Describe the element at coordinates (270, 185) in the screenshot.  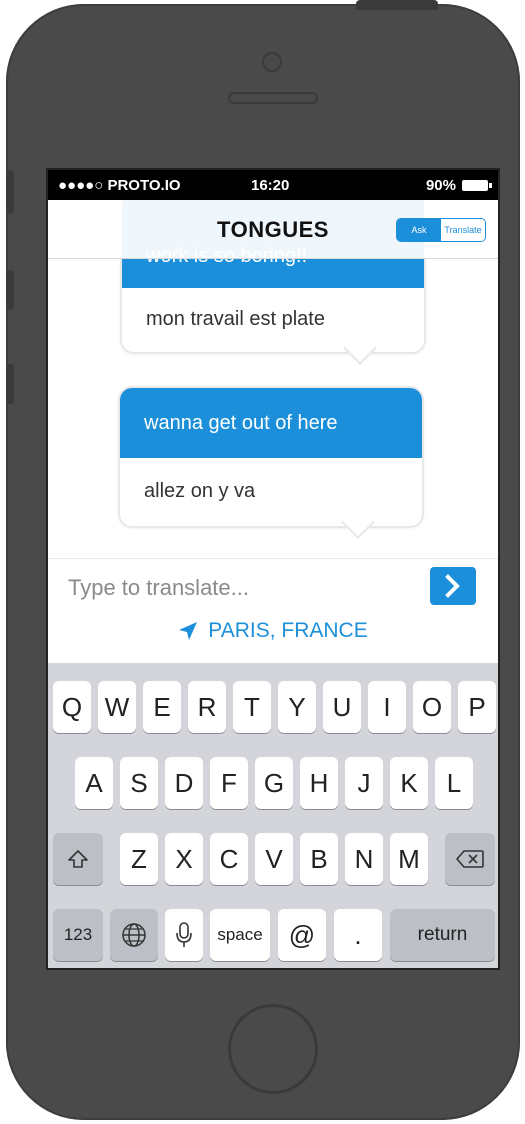
I see `clock: 16:20` at that location.